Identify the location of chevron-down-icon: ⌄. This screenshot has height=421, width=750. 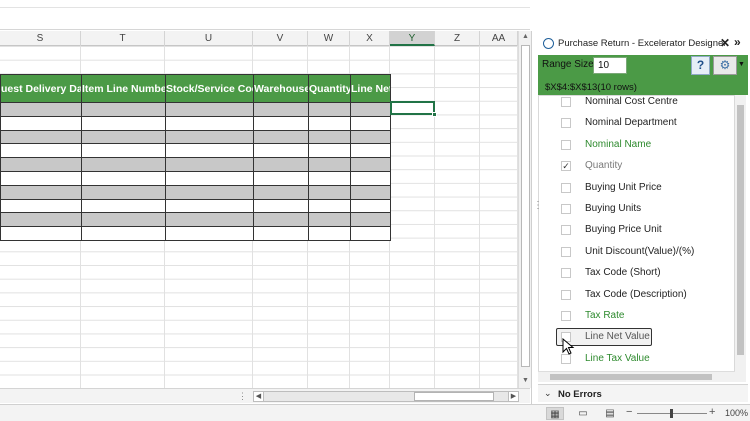
(548, 393).